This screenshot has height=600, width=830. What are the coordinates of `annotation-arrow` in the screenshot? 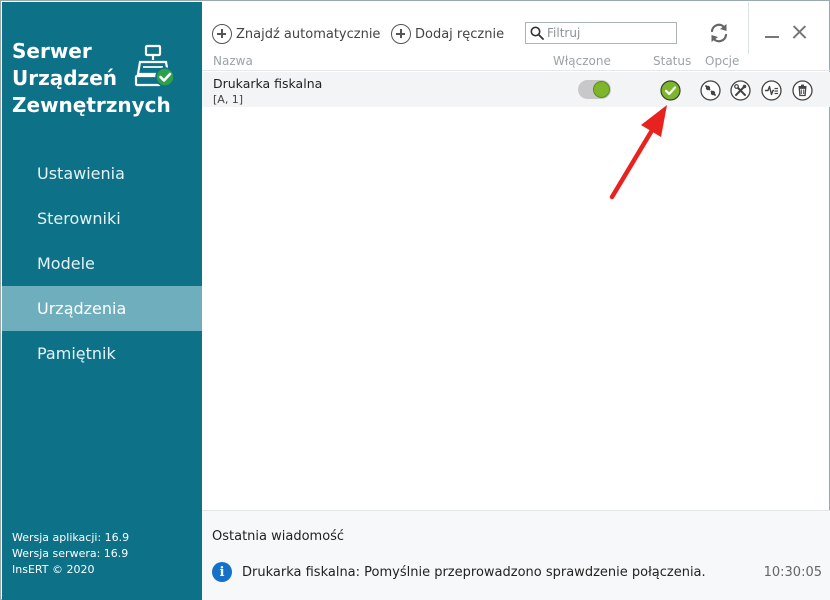 It's located at (638, 152).